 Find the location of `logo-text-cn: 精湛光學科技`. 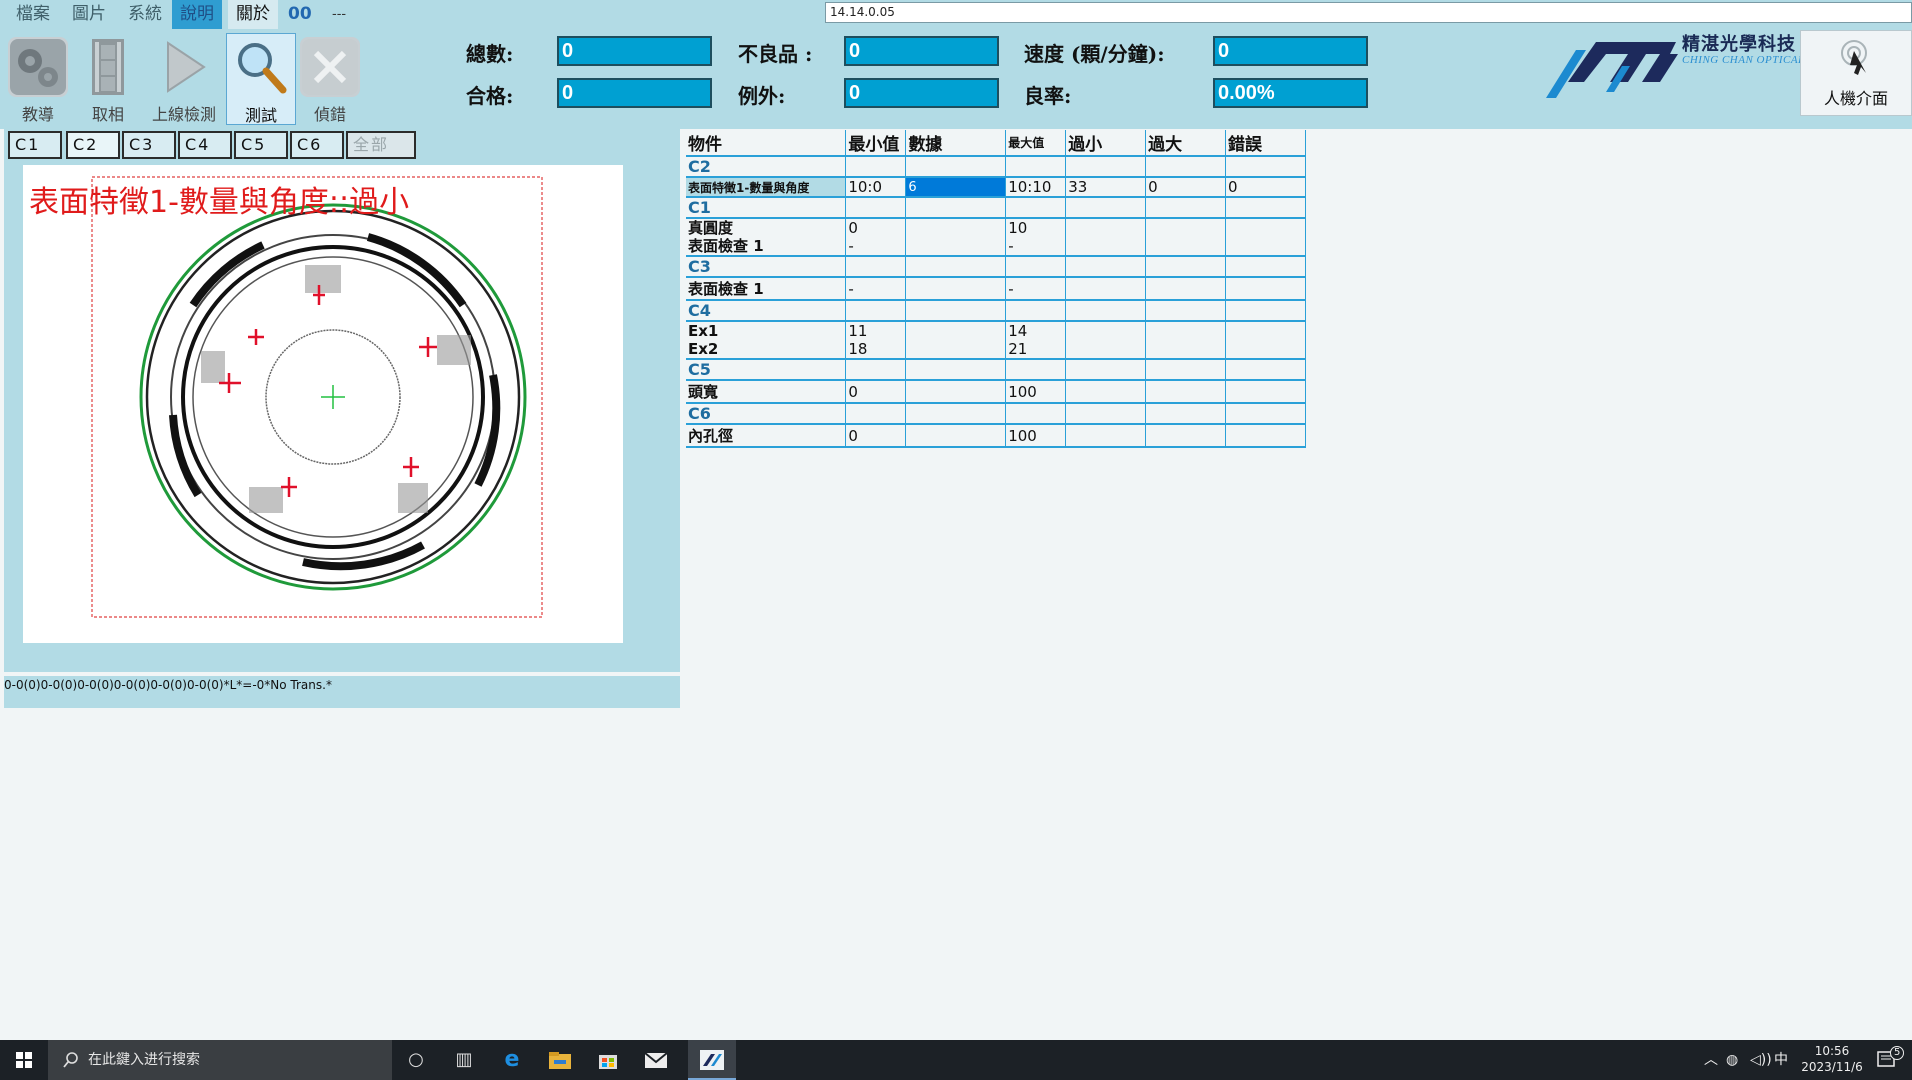

logo-text-cn: 精湛光學科技 is located at coordinates (1739, 44).